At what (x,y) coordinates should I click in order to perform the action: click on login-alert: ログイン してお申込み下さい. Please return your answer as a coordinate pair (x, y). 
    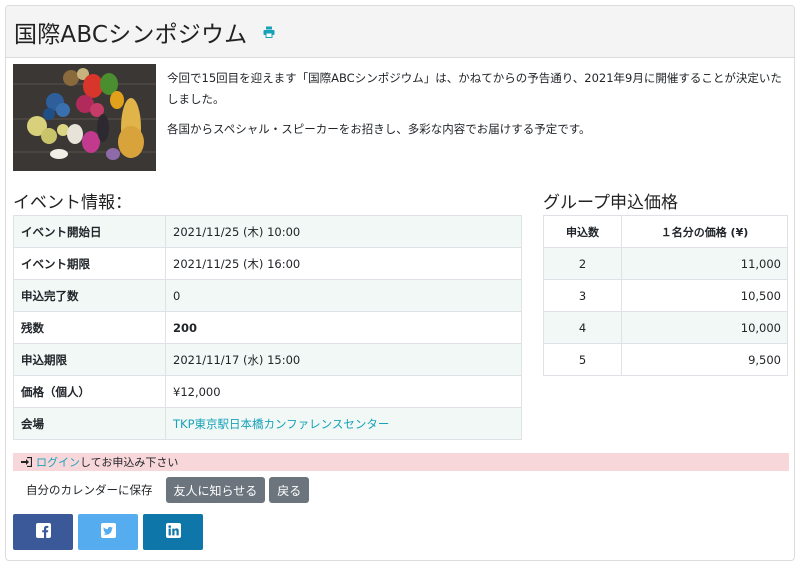
    Looking at the image, I should click on (401, 462).